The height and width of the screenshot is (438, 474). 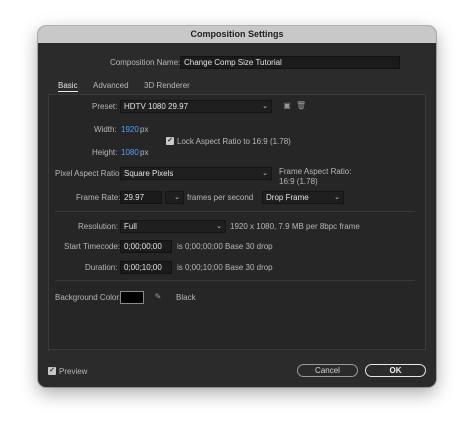 What do you see at coordinates (105, 129) in the screenshot?
I see `width-label: Width:` at bounding box center [105, 129].